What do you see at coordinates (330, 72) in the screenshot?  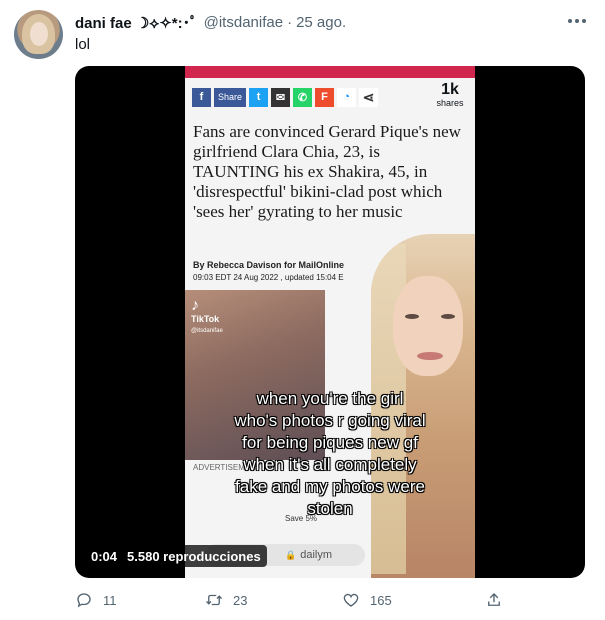 I see `browser-top-bar` at bounding box center [330, 72].